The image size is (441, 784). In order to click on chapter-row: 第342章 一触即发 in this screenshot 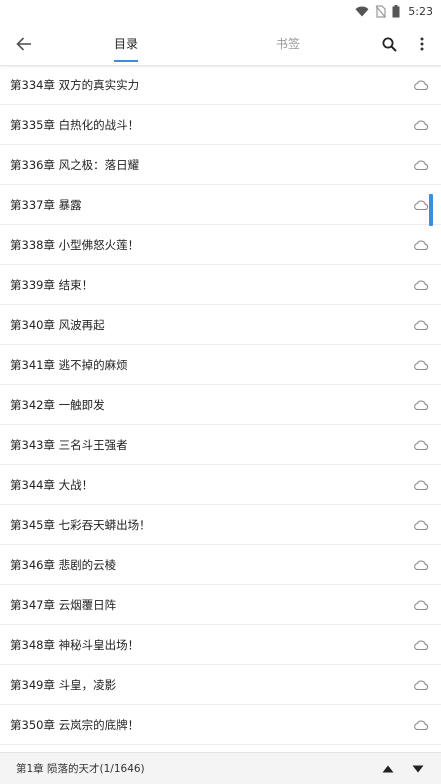, I will do `click(220, 405)`.